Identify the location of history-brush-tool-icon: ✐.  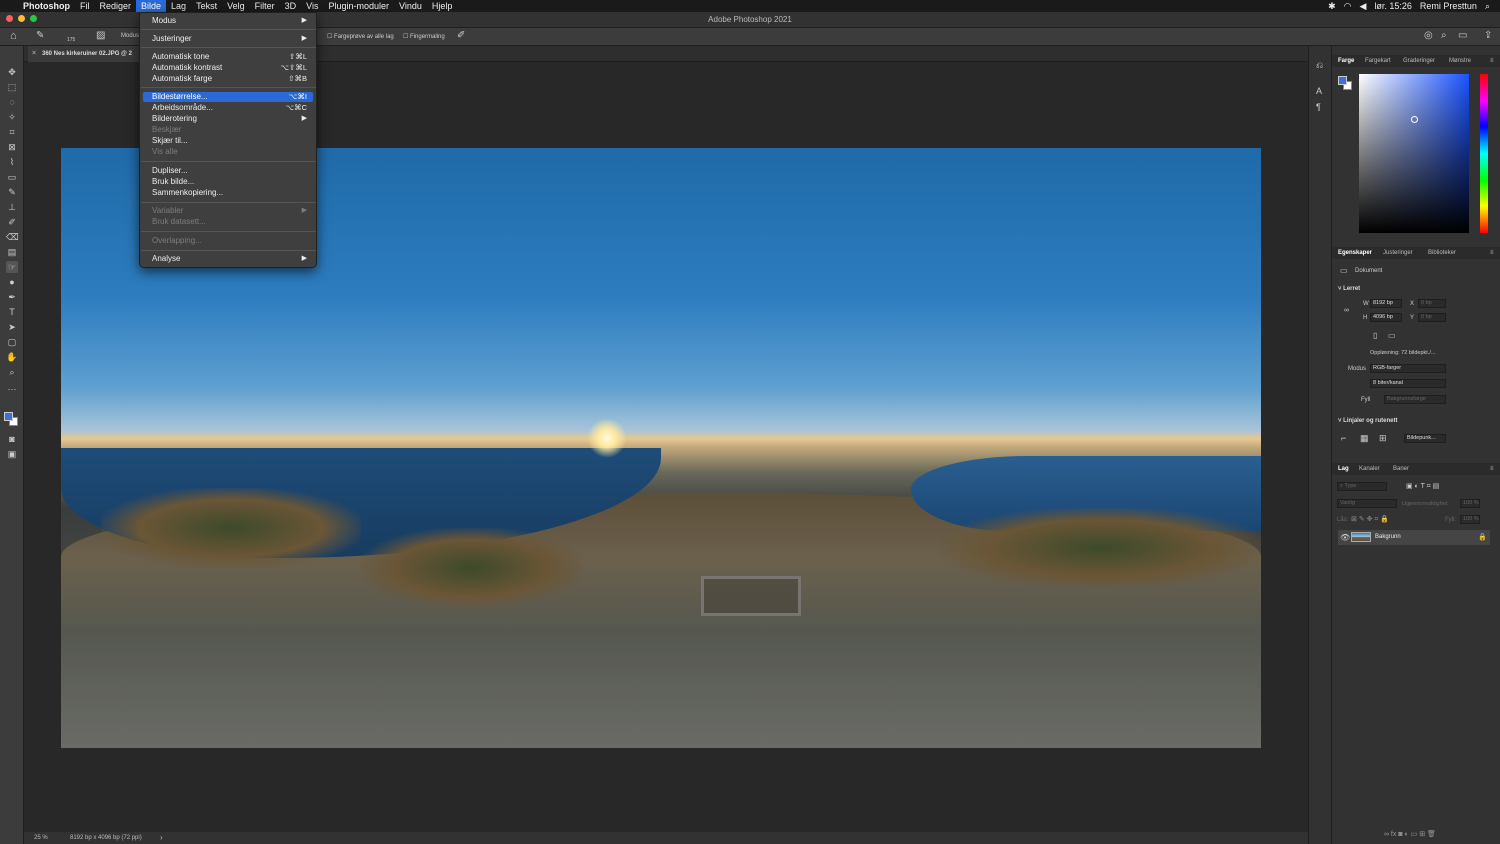
(12, 222).